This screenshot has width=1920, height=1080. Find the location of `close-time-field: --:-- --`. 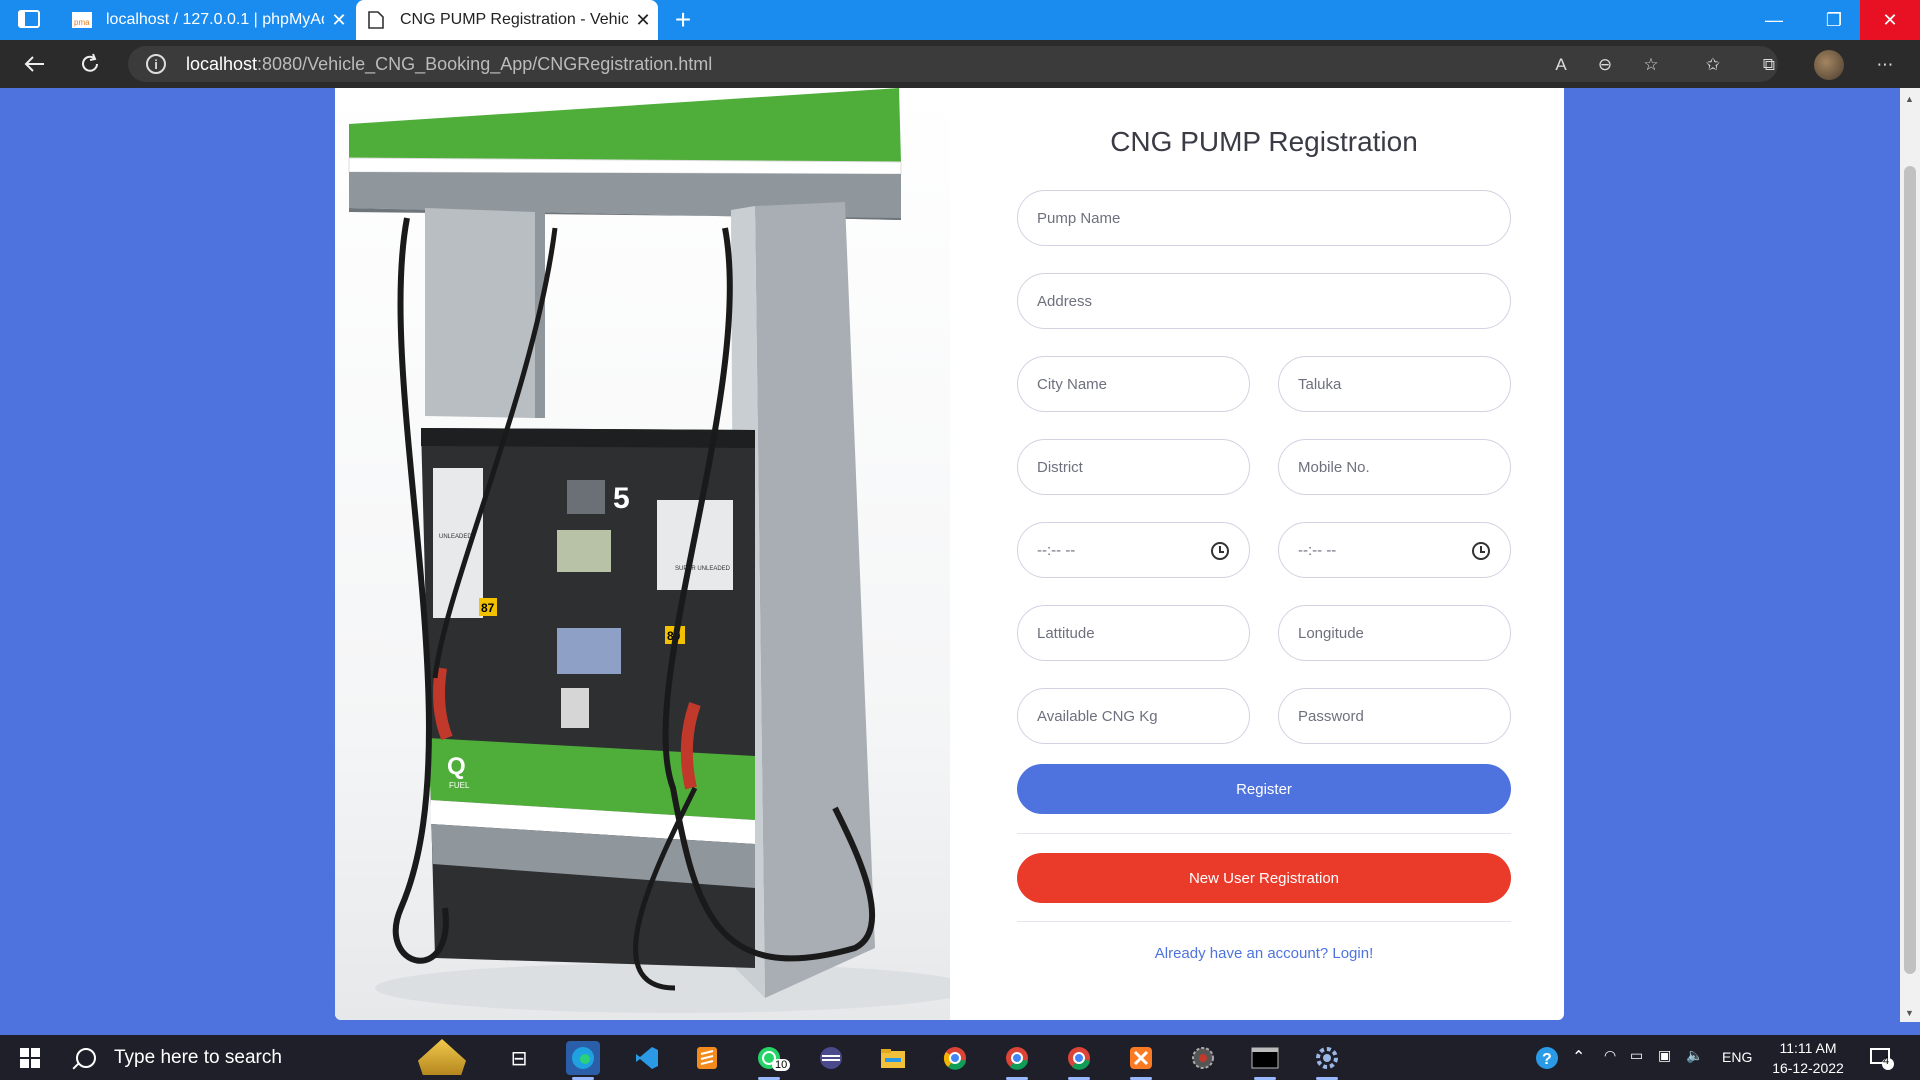

close-time-field: --:-- -- is located at coordinates (1394, 550).